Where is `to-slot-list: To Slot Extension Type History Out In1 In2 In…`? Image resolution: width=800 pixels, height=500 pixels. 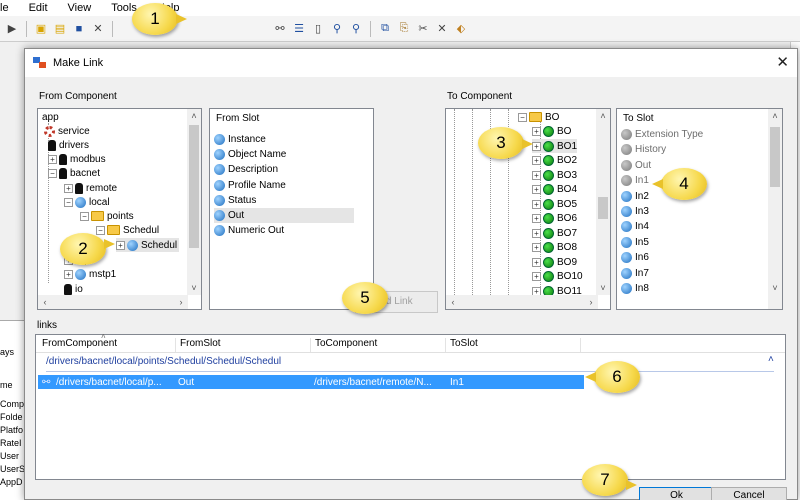 to-slot-list: To Slot Extension Type History Out In1 In2 In… is located at coordinates (699, 209).